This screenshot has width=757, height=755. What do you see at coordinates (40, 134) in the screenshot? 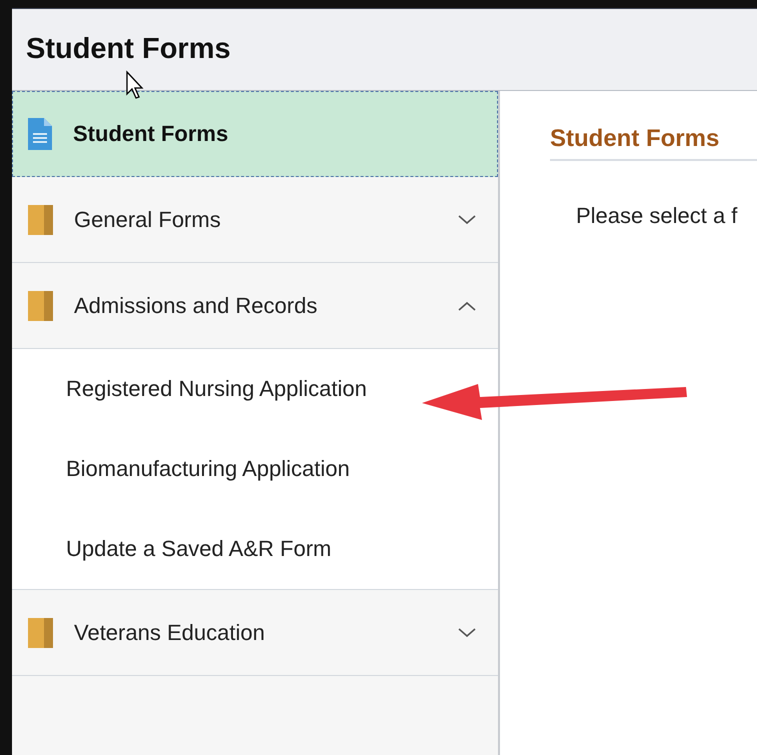
I see `document-icon` at bounding box center [40, 134].